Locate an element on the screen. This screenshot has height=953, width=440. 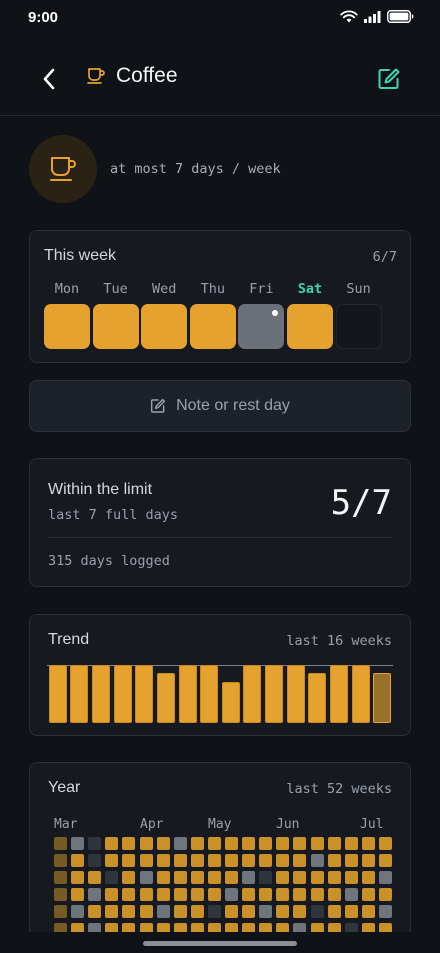
day-label: Tue is located at coordinates (115, 289).